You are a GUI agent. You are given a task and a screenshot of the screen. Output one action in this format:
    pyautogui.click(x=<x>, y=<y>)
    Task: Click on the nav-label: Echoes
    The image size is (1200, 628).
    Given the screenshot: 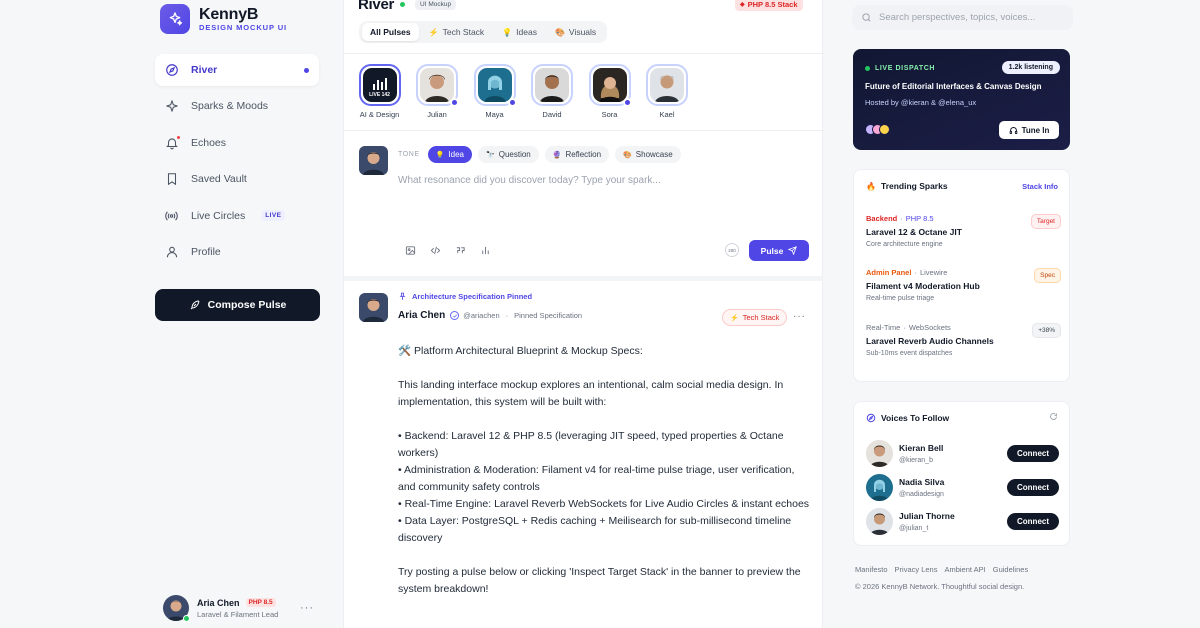 What is the action you would take?
    pyautogui.click(x=209, y=142)
    